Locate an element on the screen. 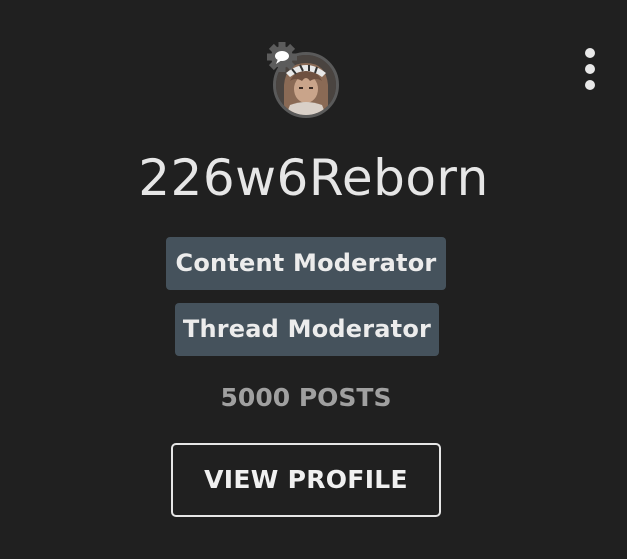  view-profile-button: VIEW PROFILE is located at coordinates (306, 480).